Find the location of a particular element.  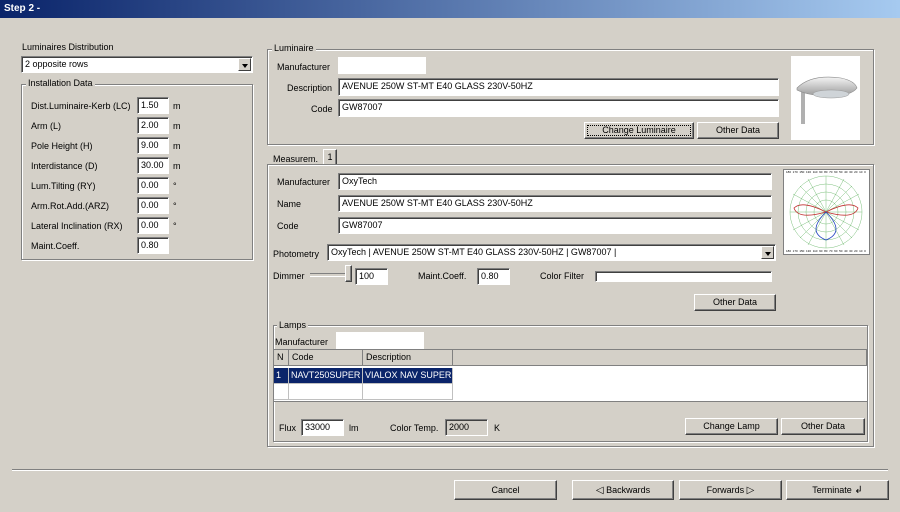

chevron-right-icon: ▷ is located at coordinates (750, 490).